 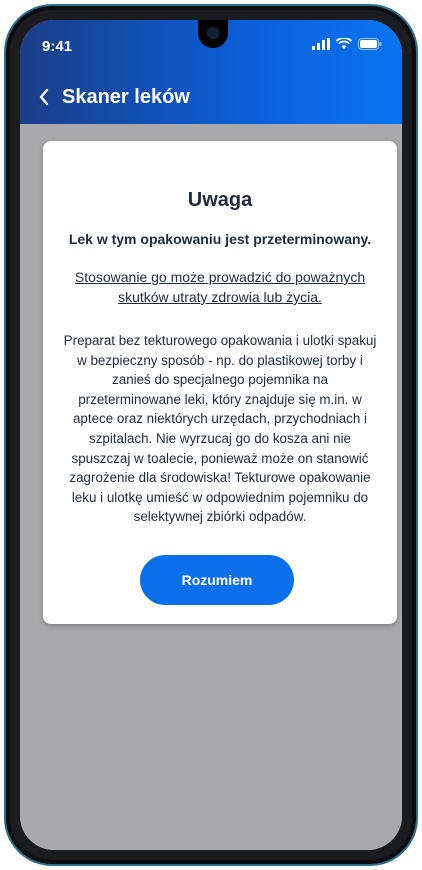 I want to click on dialog-title: Uwaga, so click(x=220, y=200).